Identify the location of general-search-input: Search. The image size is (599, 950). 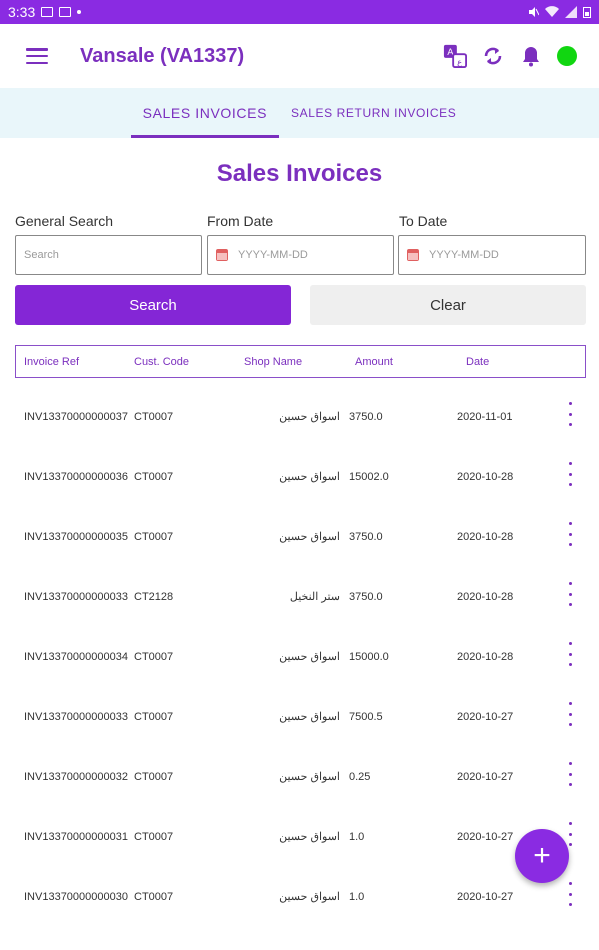
(108, 255).